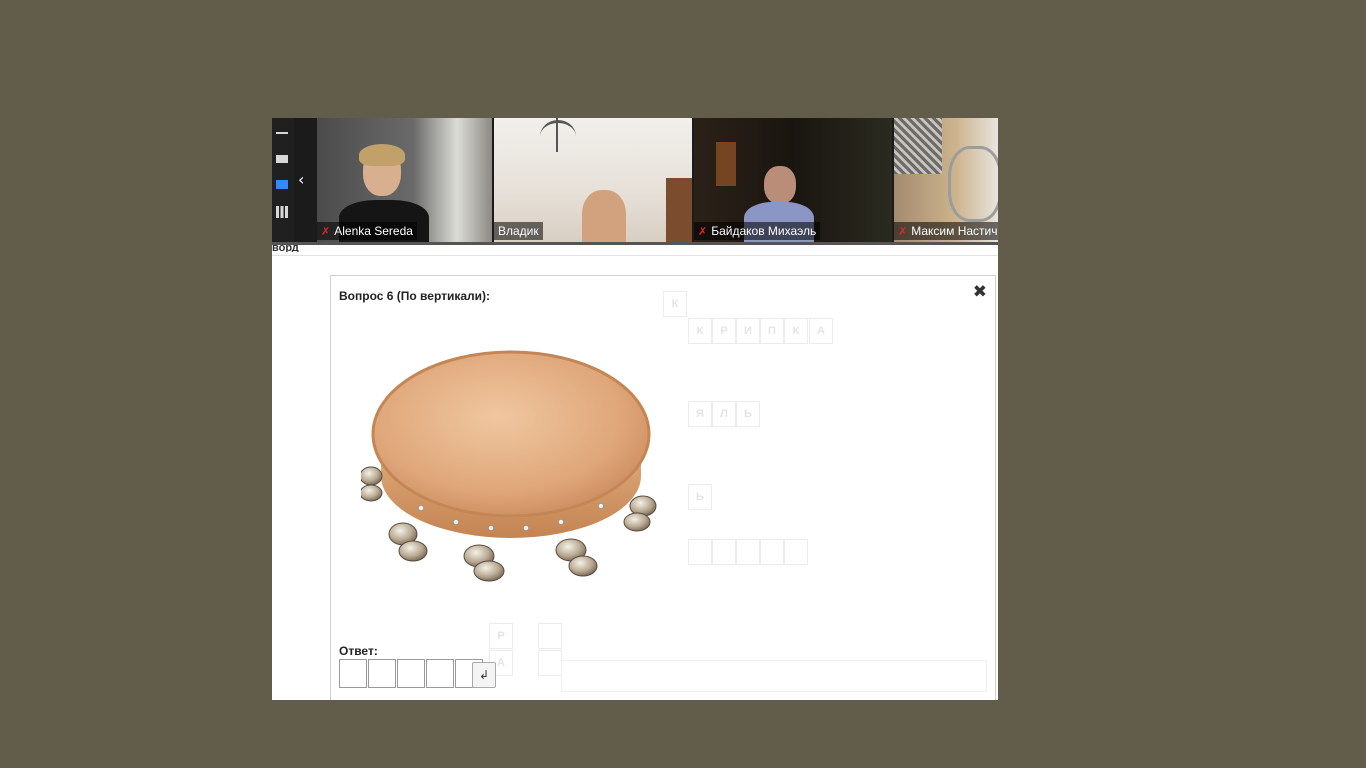 The height and width of the screenshot is (768, 1366). I want to click on question-title: Вопрос 6 (По вертикали):, so click(415, 296).